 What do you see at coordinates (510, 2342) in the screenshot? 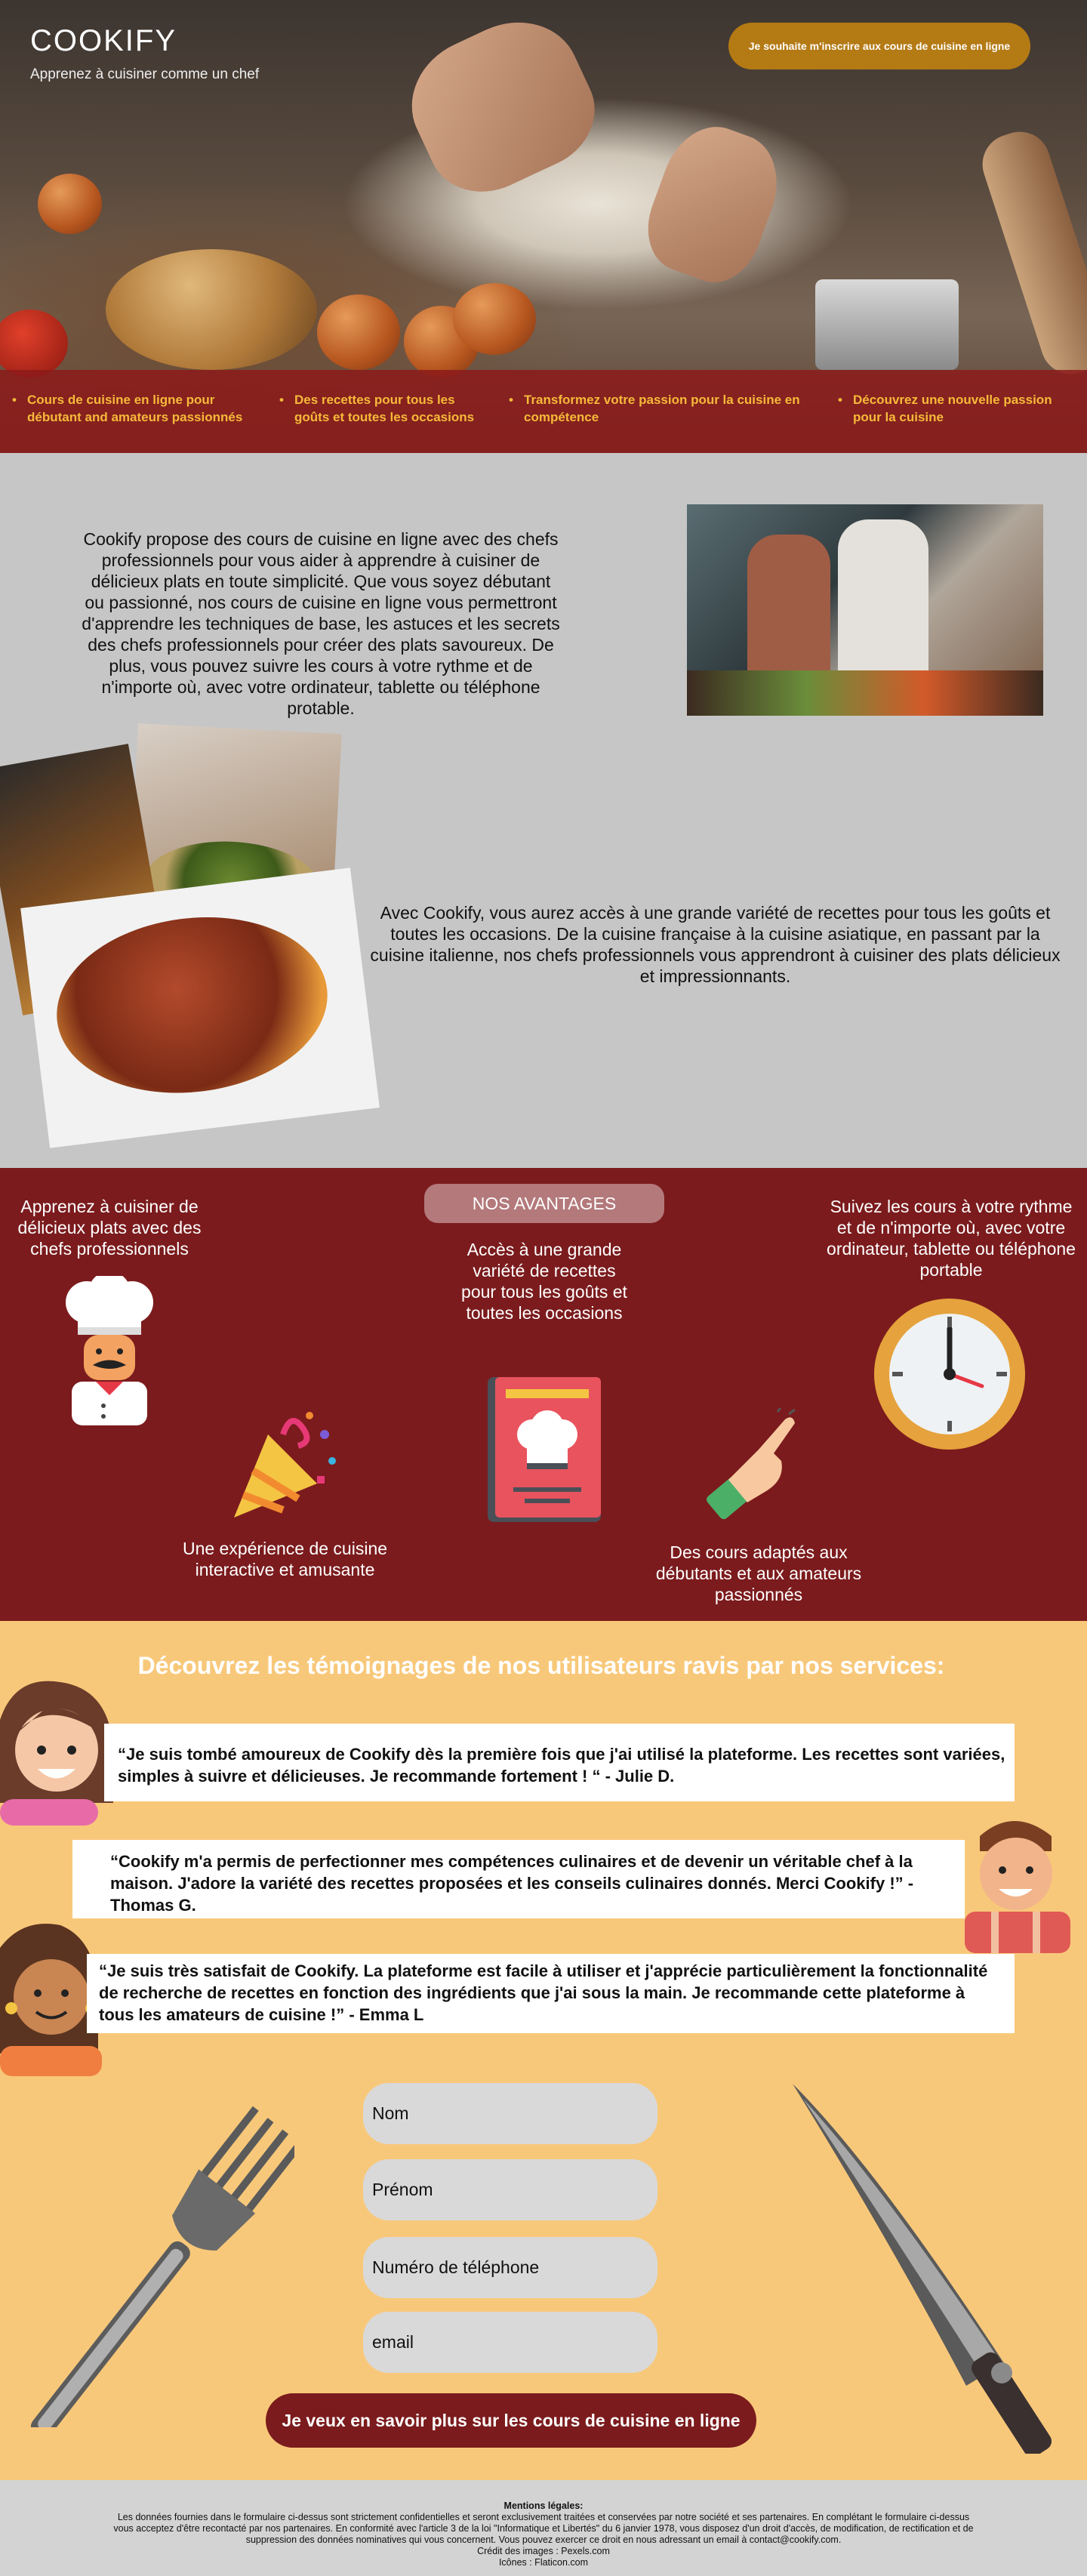
I see `email-input: email` at bounding box center [510, 2342].